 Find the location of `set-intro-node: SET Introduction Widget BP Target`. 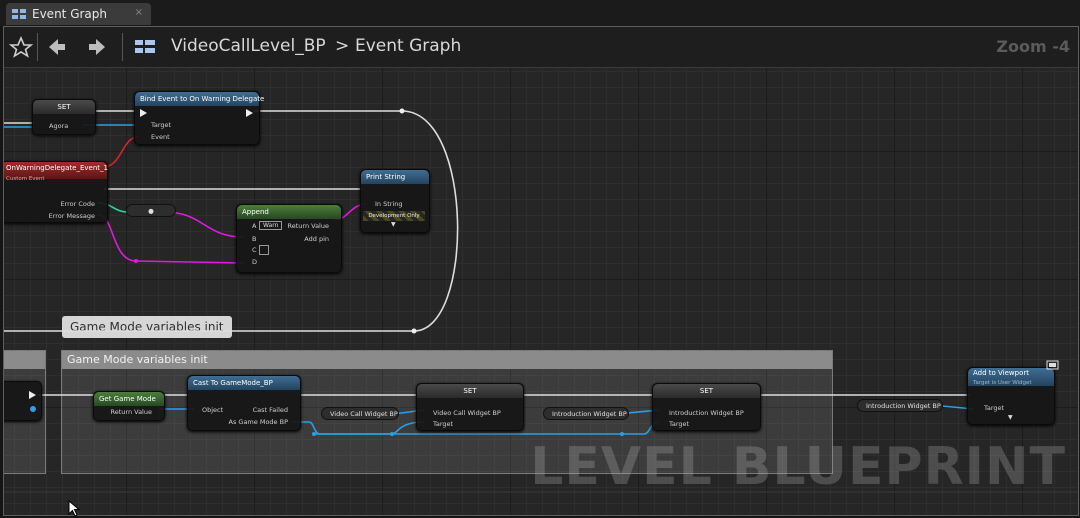

set-intro-node: SET Introduction Widget BP Target is located at coordinates (706, 407).